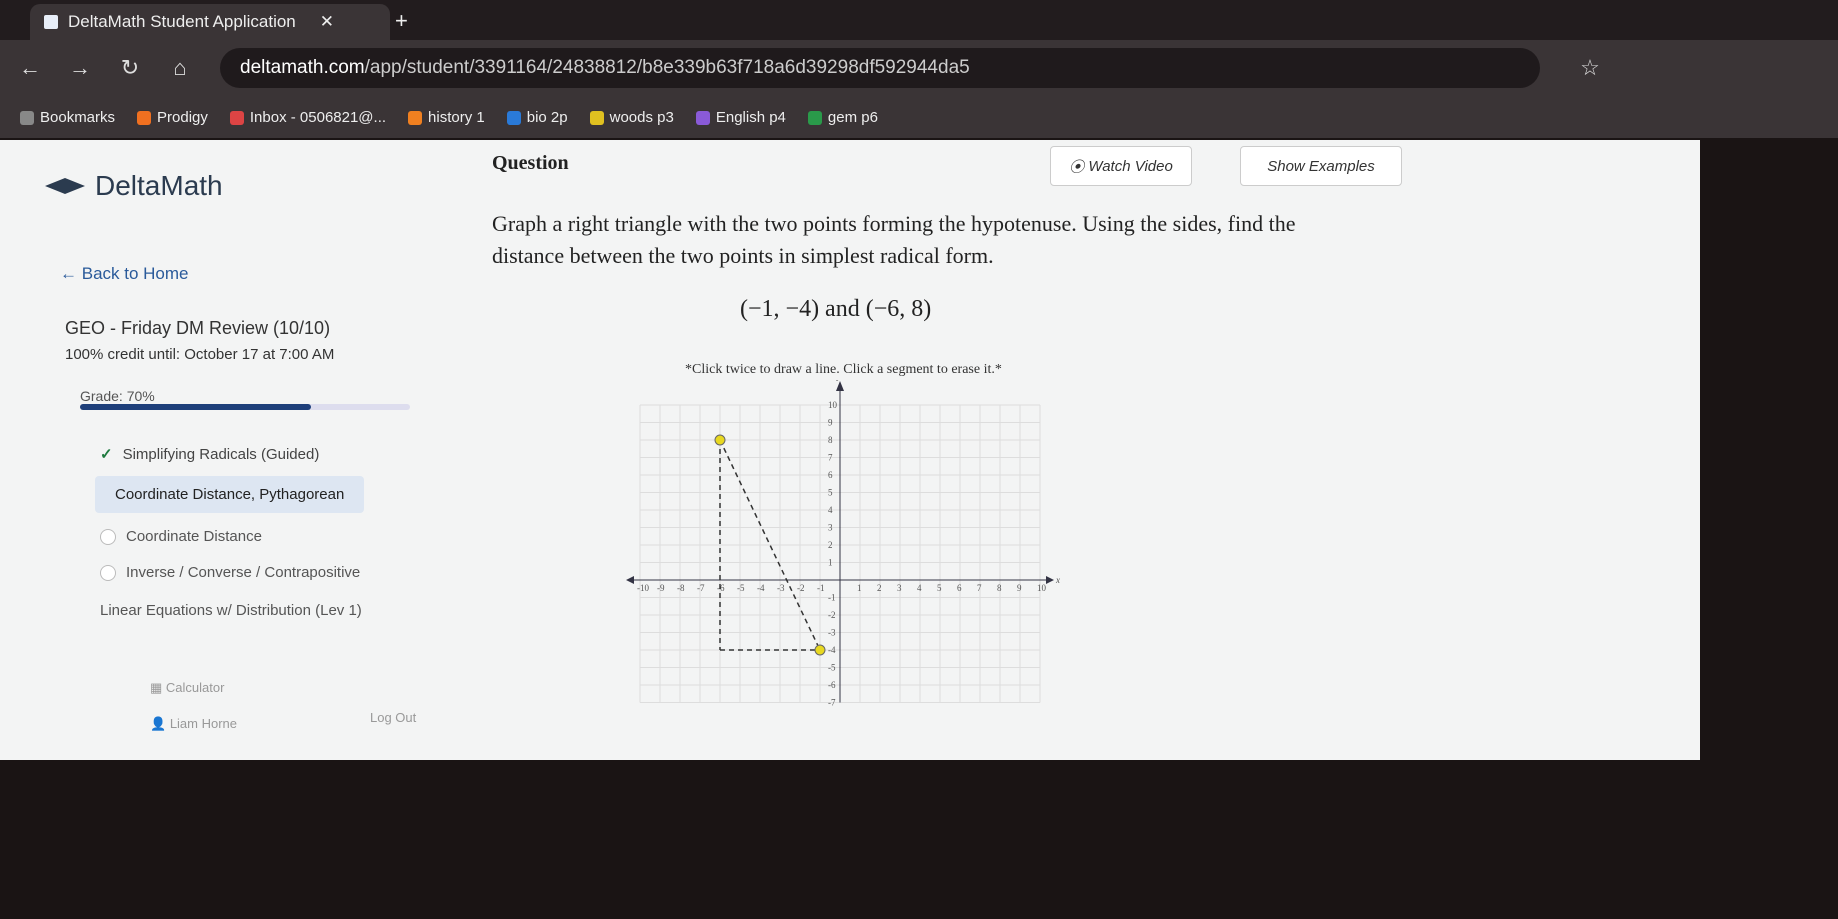  I want to click on calculator-label: Calculator, so click(195, 687).